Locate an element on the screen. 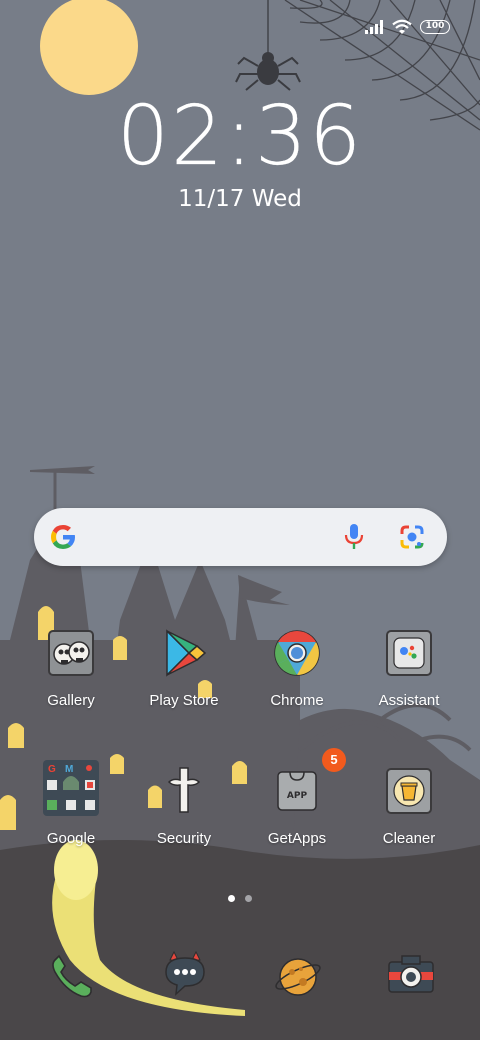  app-cleaner: Cleaner is located at coordinates (409, 806).